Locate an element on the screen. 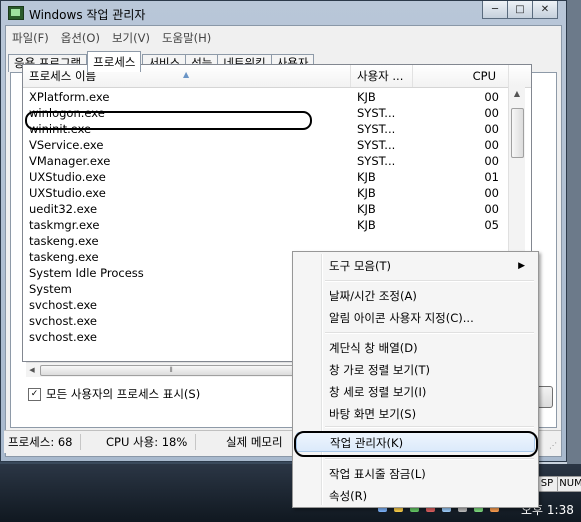  process-cpu: 01 is located at coordinates (491, 177).